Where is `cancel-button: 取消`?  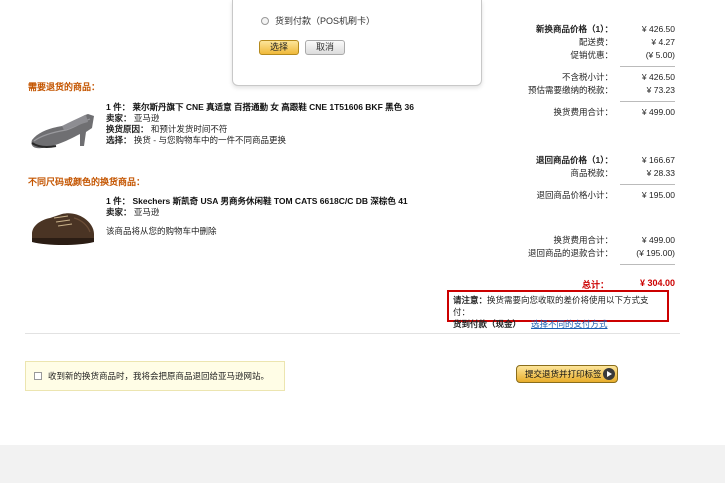 cancel-button: 取消 is located at coordinates (325, 47).